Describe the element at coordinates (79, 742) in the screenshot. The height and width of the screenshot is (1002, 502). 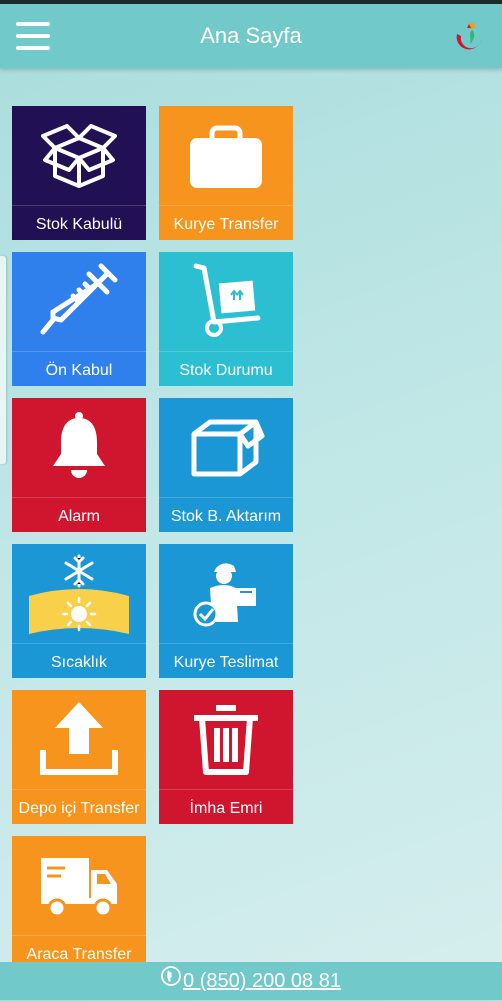
I see `upload-tray-icon` at that location.